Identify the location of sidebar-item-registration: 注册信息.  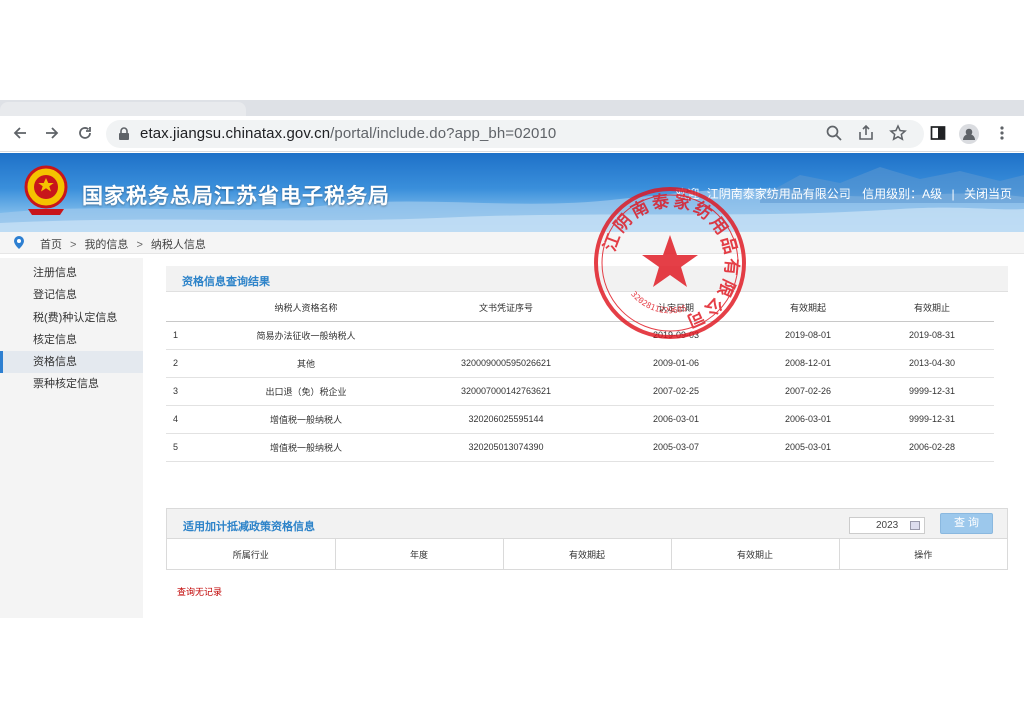
(71, 273).